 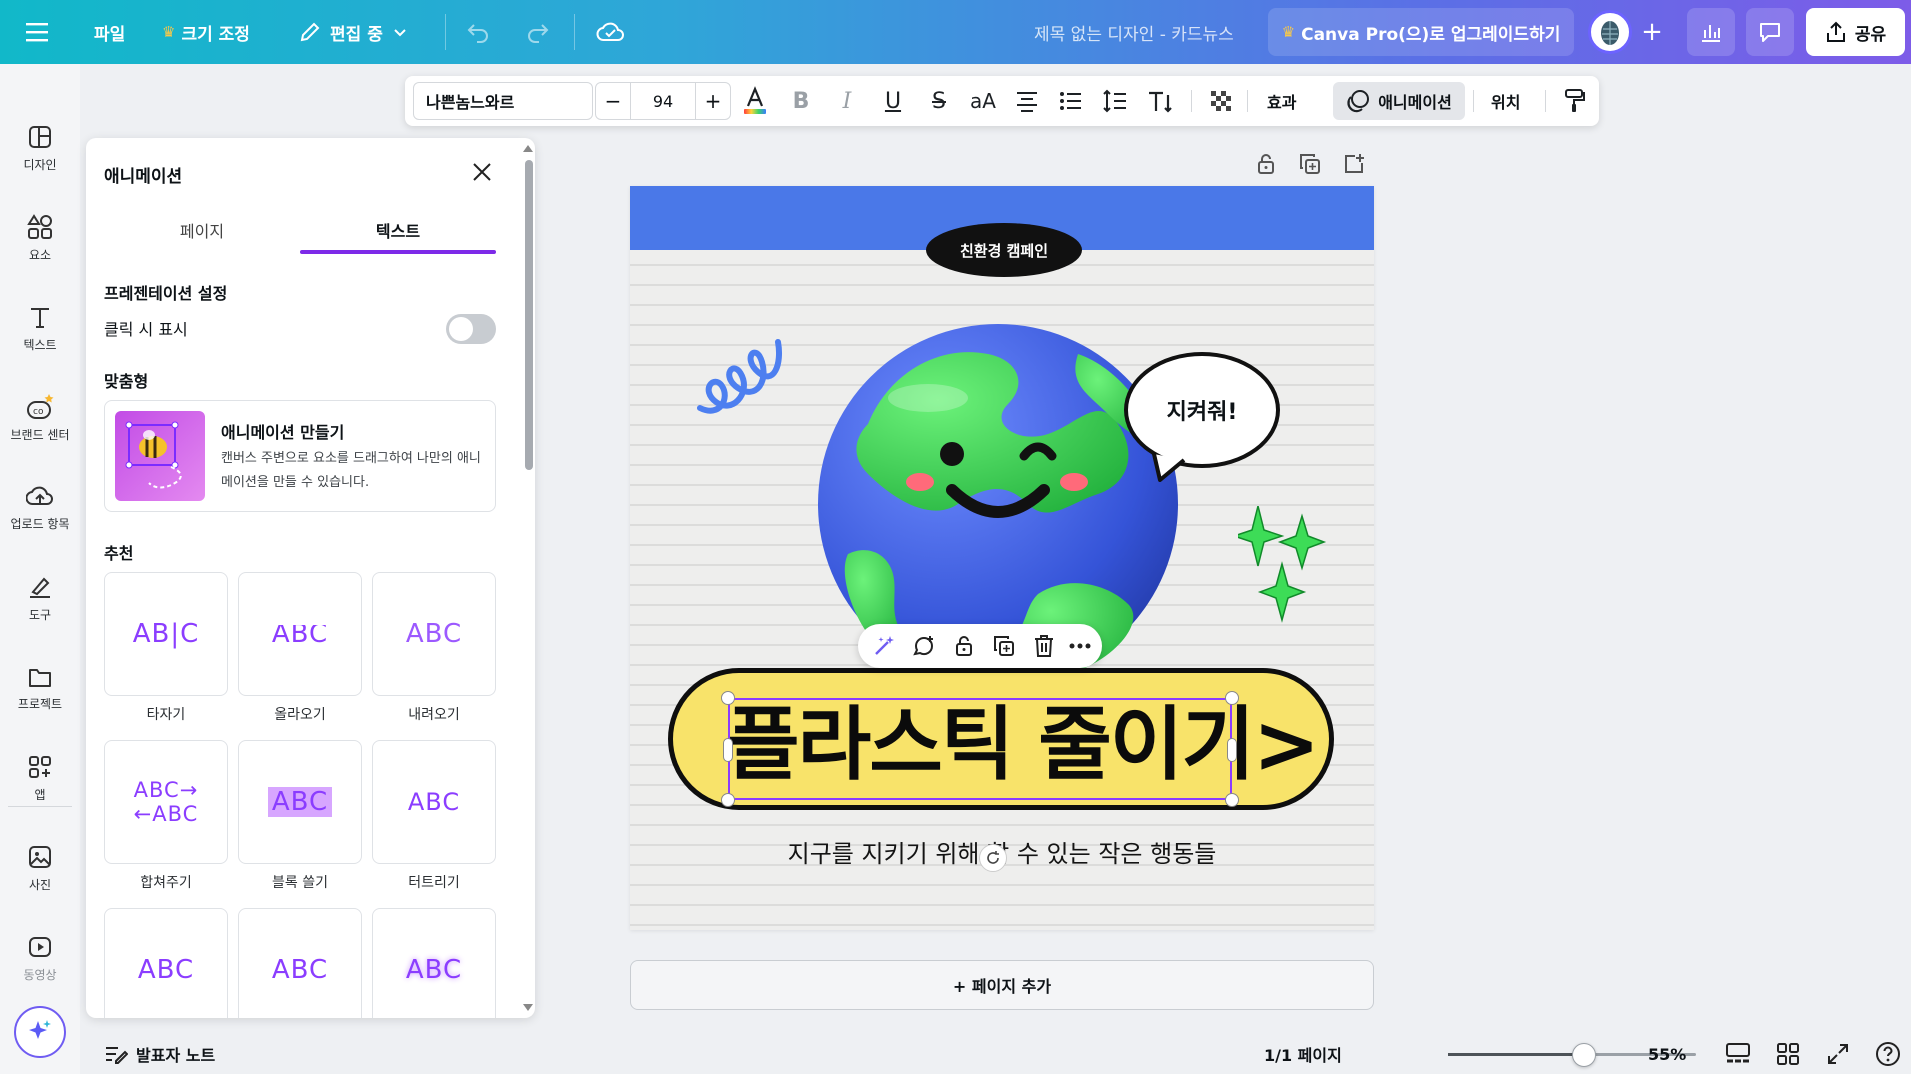 I want to click on panel-scrollbar, so click(x=528, y=578).